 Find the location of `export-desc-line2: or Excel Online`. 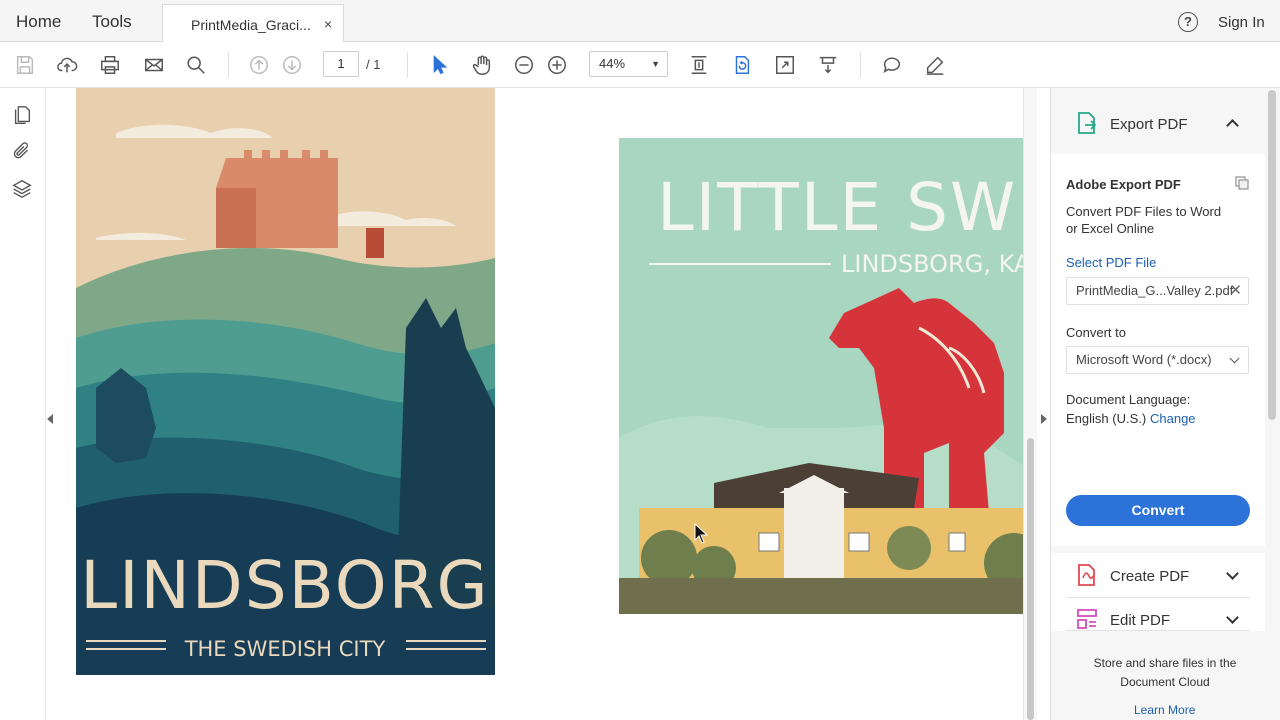

export-desc-line2: or Excel Online is located at coordinates (1110, 228).